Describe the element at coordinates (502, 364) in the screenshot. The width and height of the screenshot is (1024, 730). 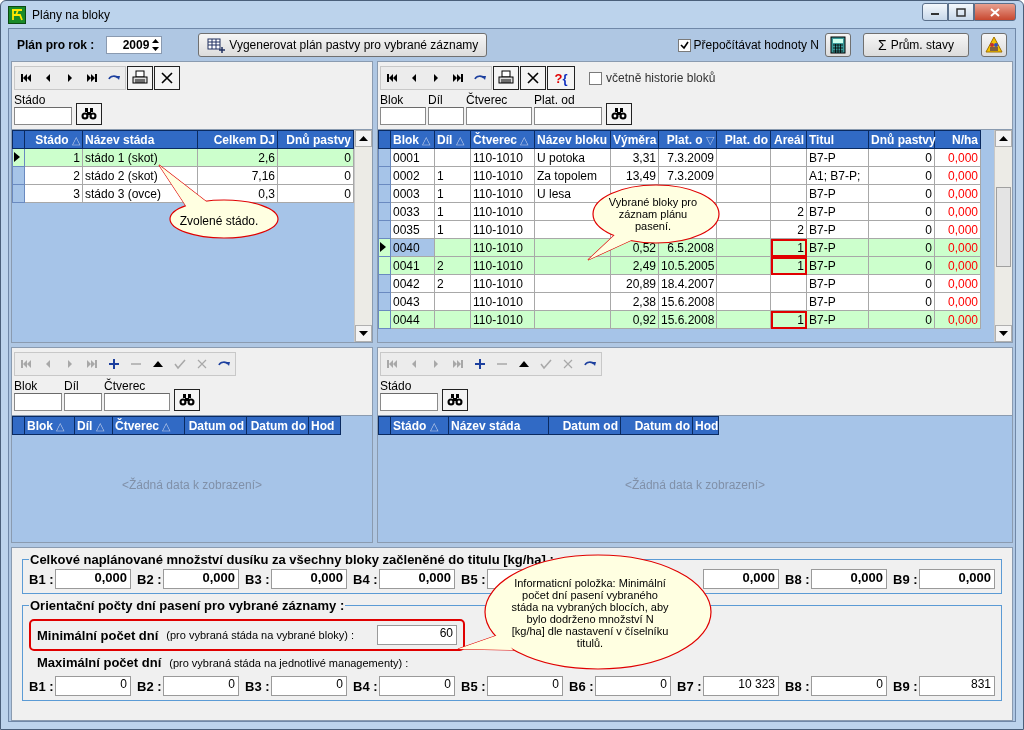
I see `minus-icon` at that location.